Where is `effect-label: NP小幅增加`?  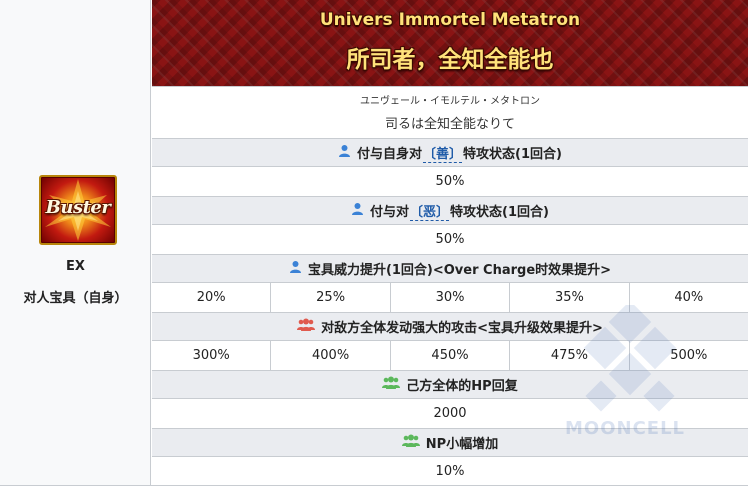
effect-label: NP小幅增加 is located at coordinates (462, 444).